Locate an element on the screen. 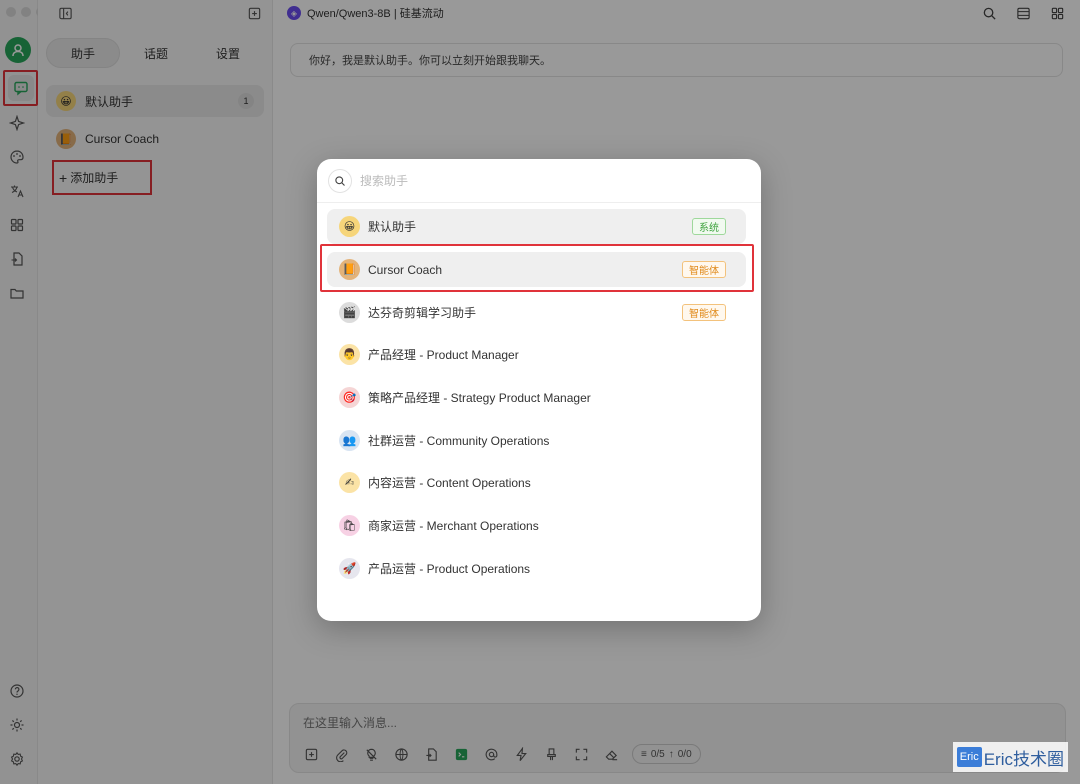 The image size is (1080, 784). list-item-strategy-product-manager: 🎯 策略产品经理 - Strategy Product Manager is located at coordinates (536, 397).